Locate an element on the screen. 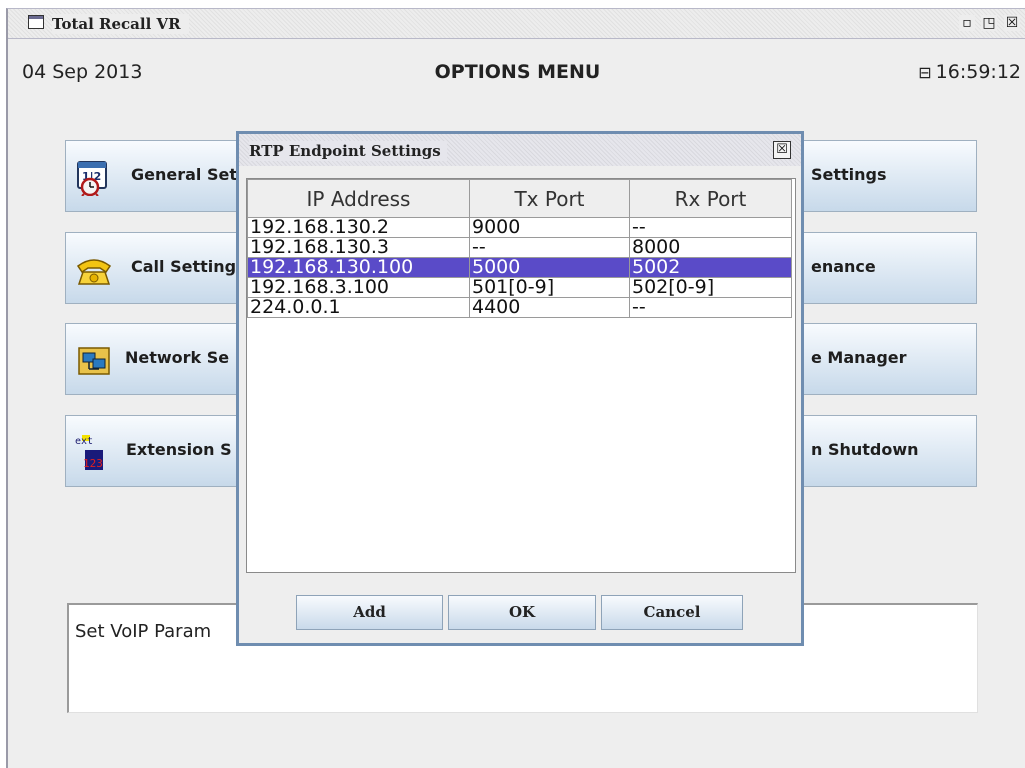  column-header-ip: IP Address is located at coordinates (358, 198).